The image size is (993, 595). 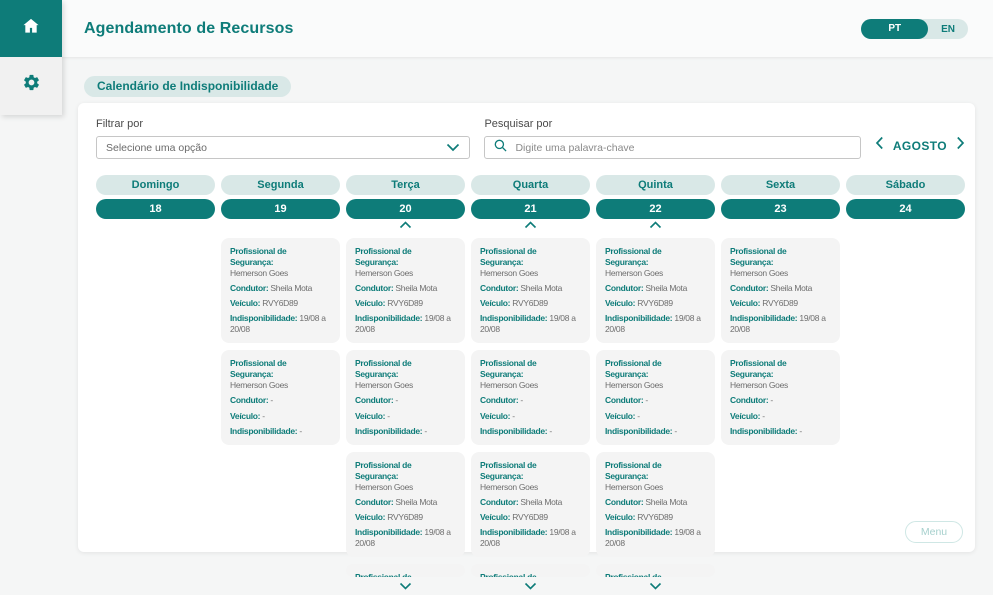 I want to click on language-toggle: PT EN, so click(x=914, y=29).